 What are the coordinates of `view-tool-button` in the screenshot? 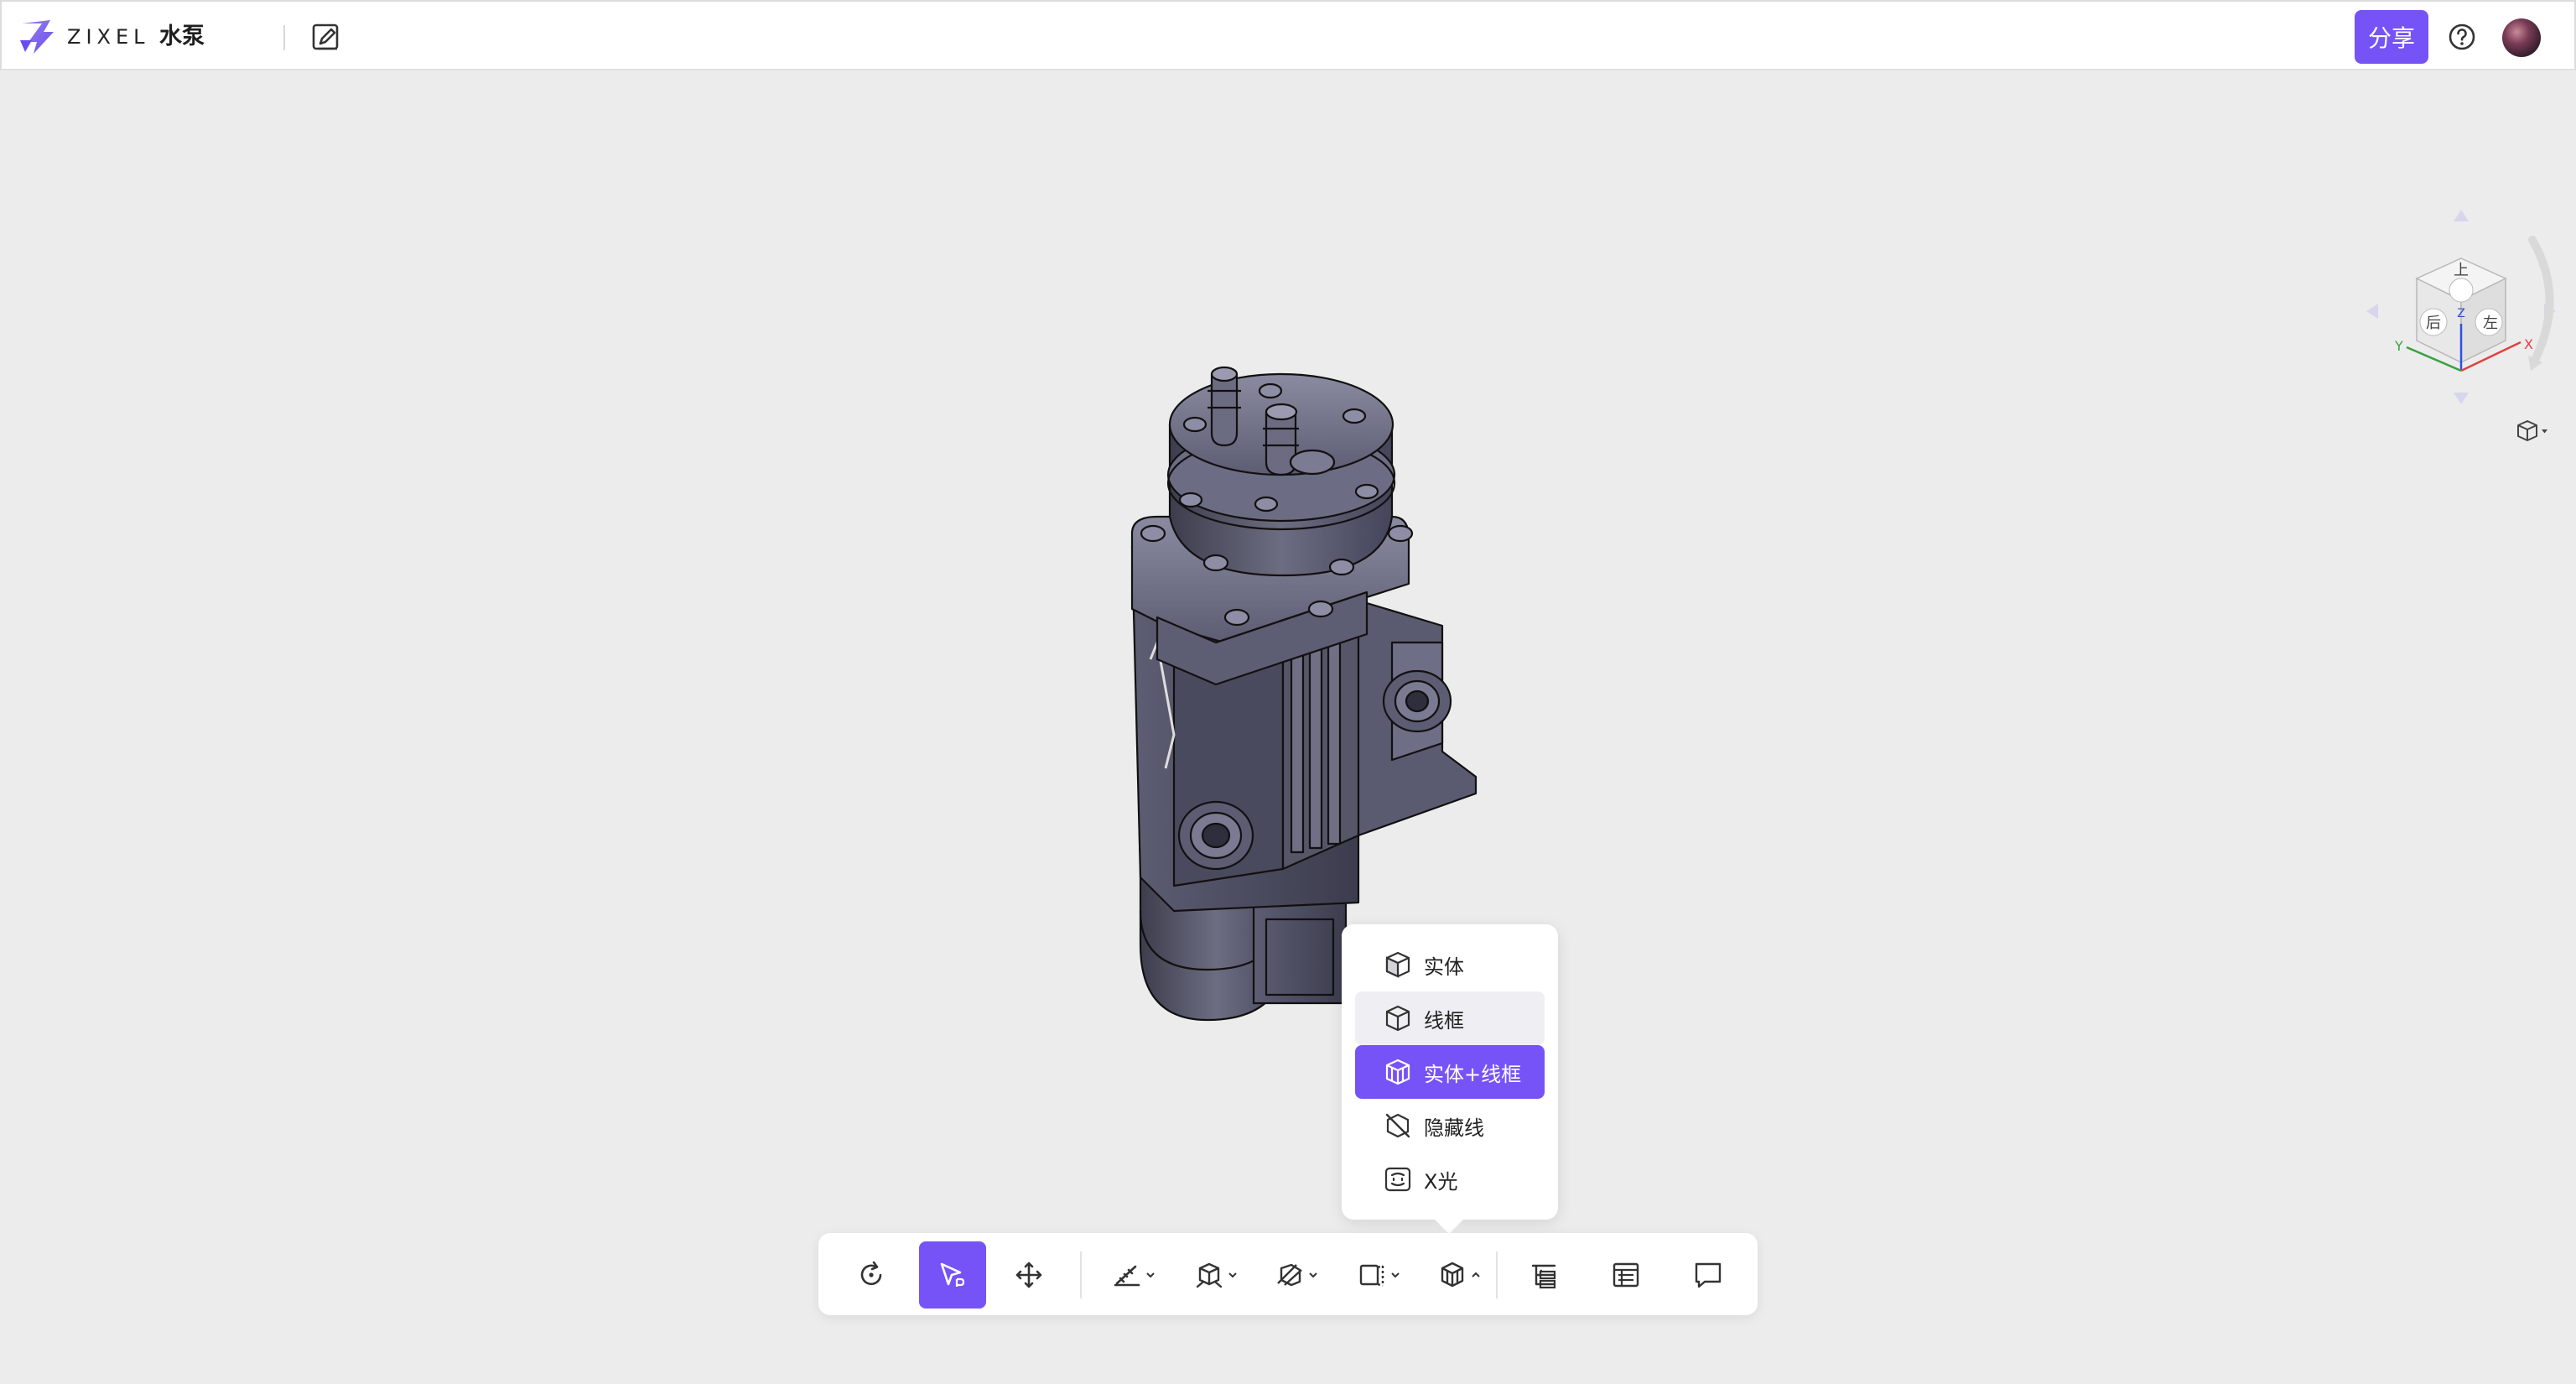 It's located at (1378, 1275).